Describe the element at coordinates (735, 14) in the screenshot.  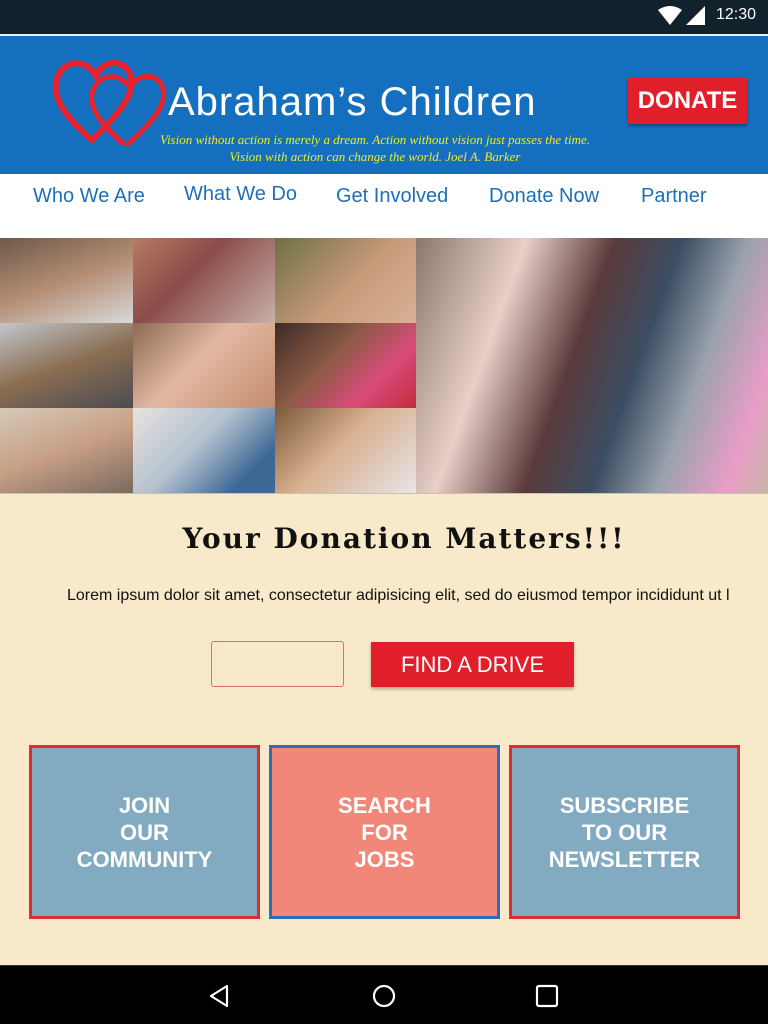
I see `status-time: 12:30` at that location.